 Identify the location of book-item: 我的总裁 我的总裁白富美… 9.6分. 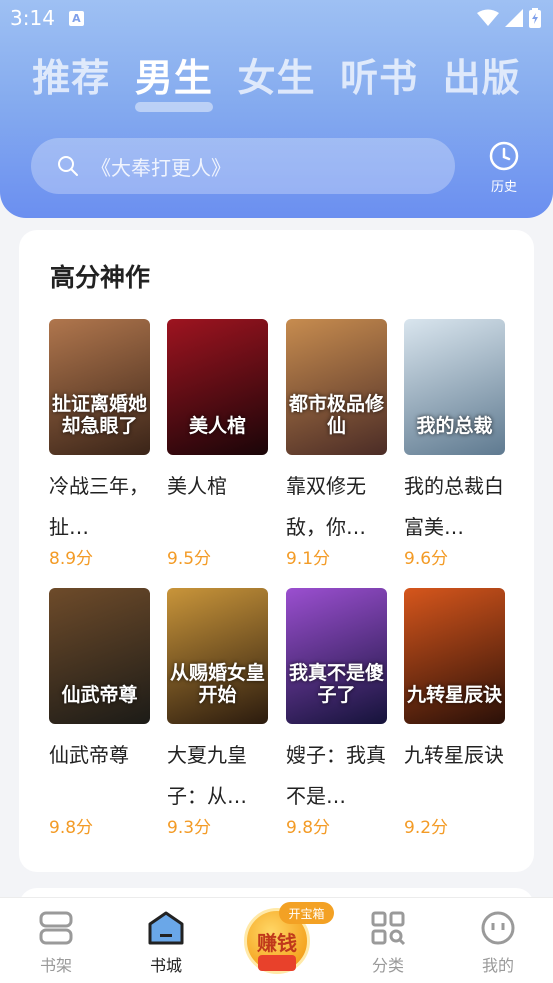
(454, 444).